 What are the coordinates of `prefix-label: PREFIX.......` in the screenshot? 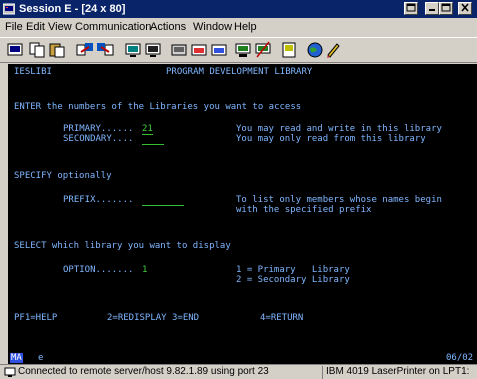 It's located at (98, 200).